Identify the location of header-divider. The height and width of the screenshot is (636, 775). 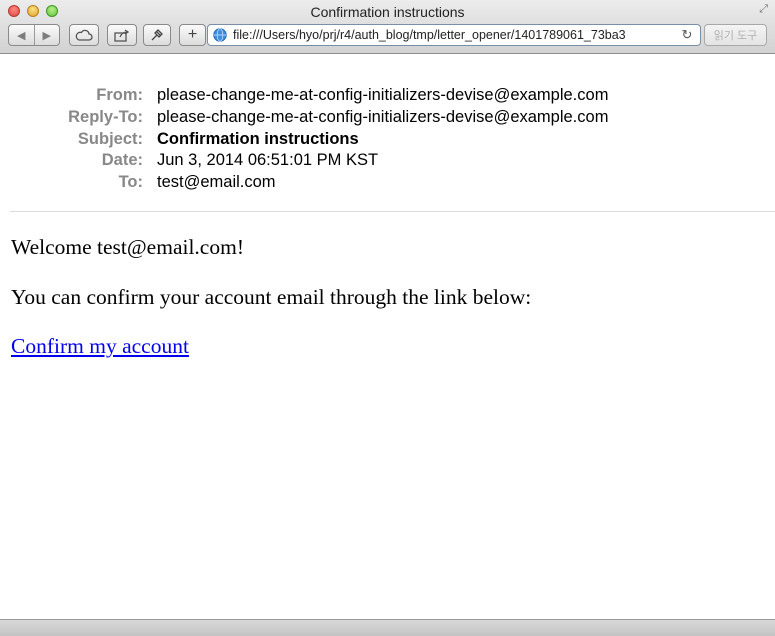
(392, 211).